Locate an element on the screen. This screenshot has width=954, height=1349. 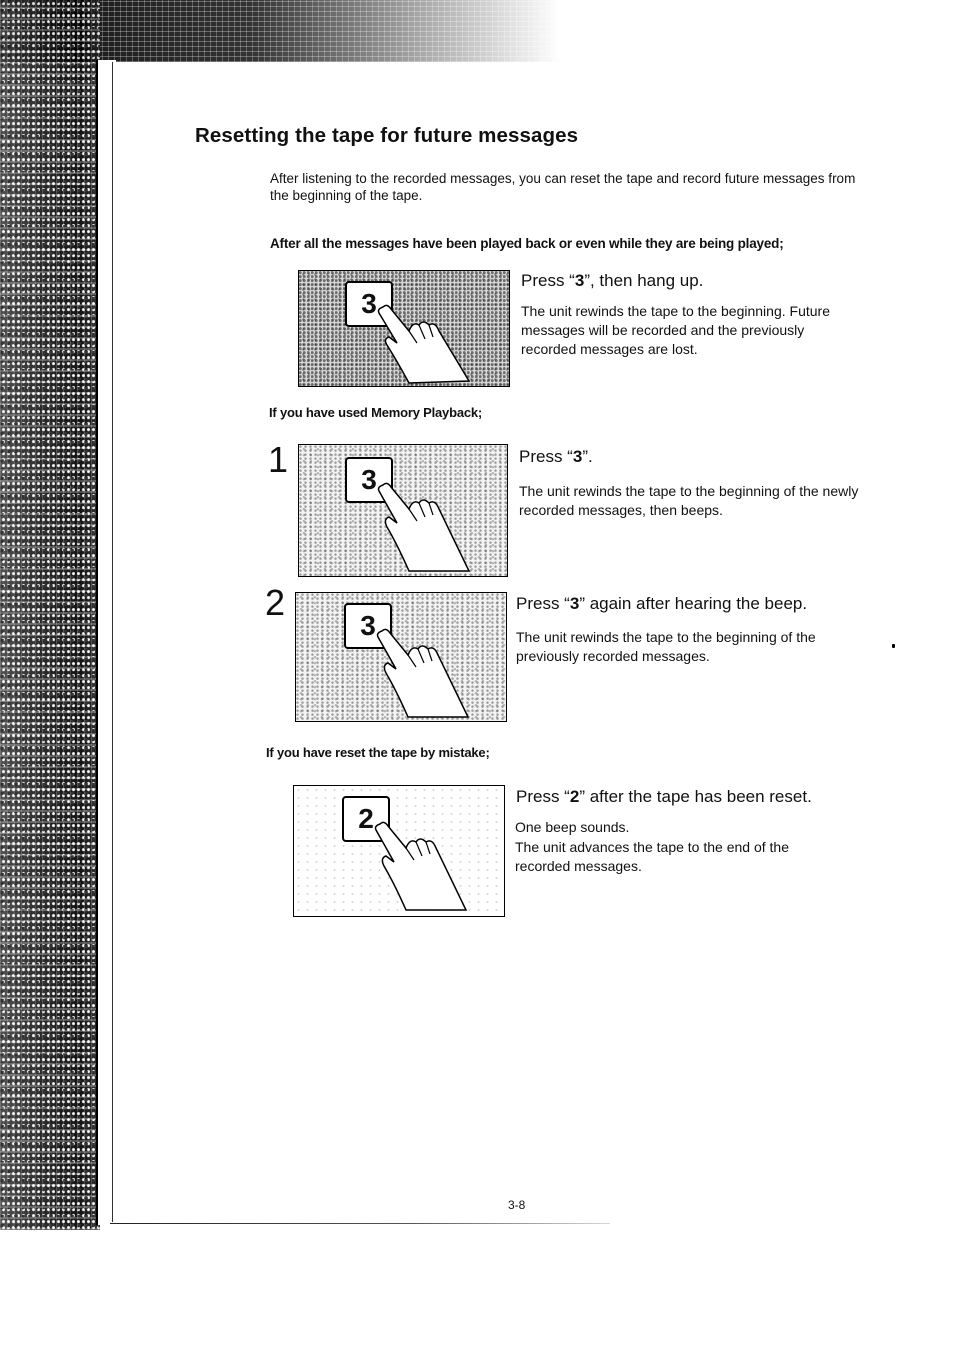
subheading-reset-by-mistake: If you have reset the tape by mistake; is located at coordinates (378, 752).